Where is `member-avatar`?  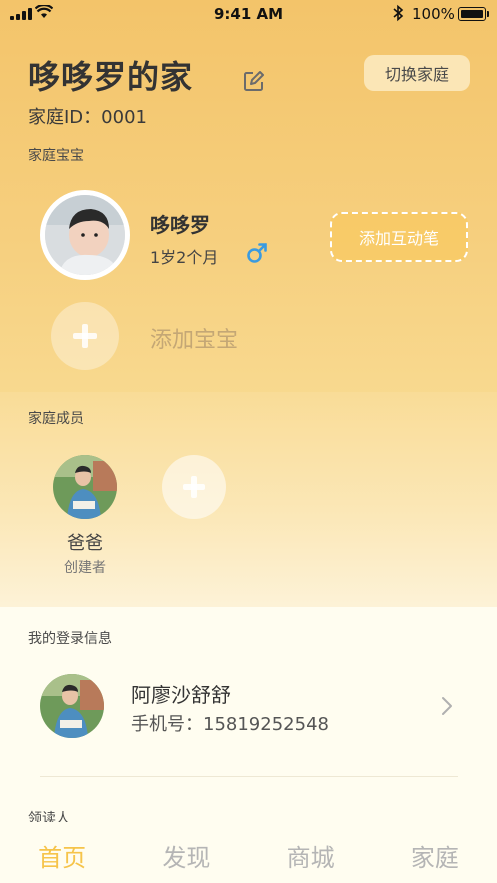 member-avatar is located at coordinates (85, 487).